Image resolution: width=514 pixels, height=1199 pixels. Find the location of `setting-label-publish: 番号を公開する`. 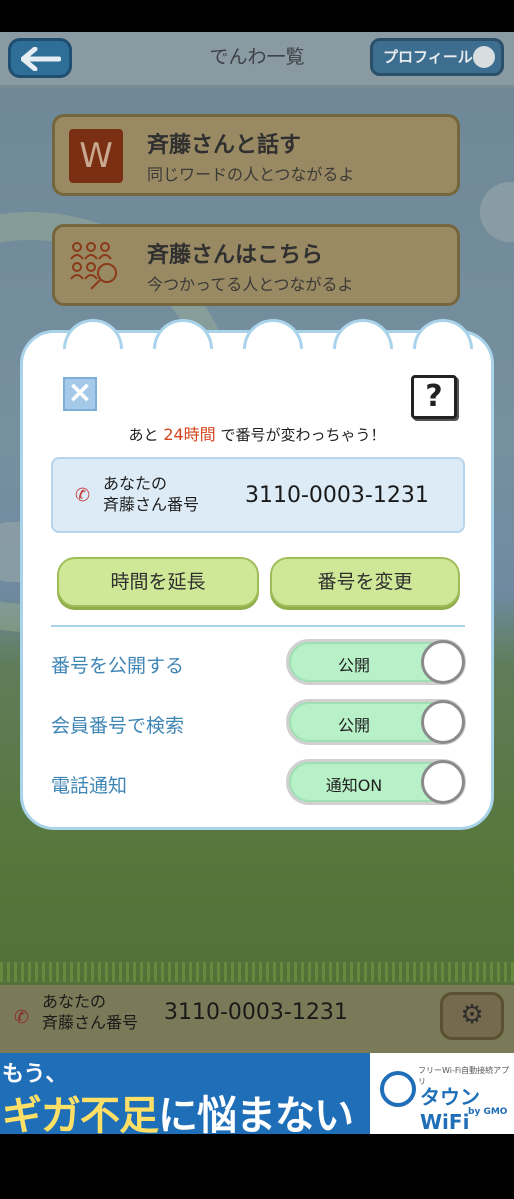

setting-label-publish: 番号を公開する is located at coordinates (118, 666).